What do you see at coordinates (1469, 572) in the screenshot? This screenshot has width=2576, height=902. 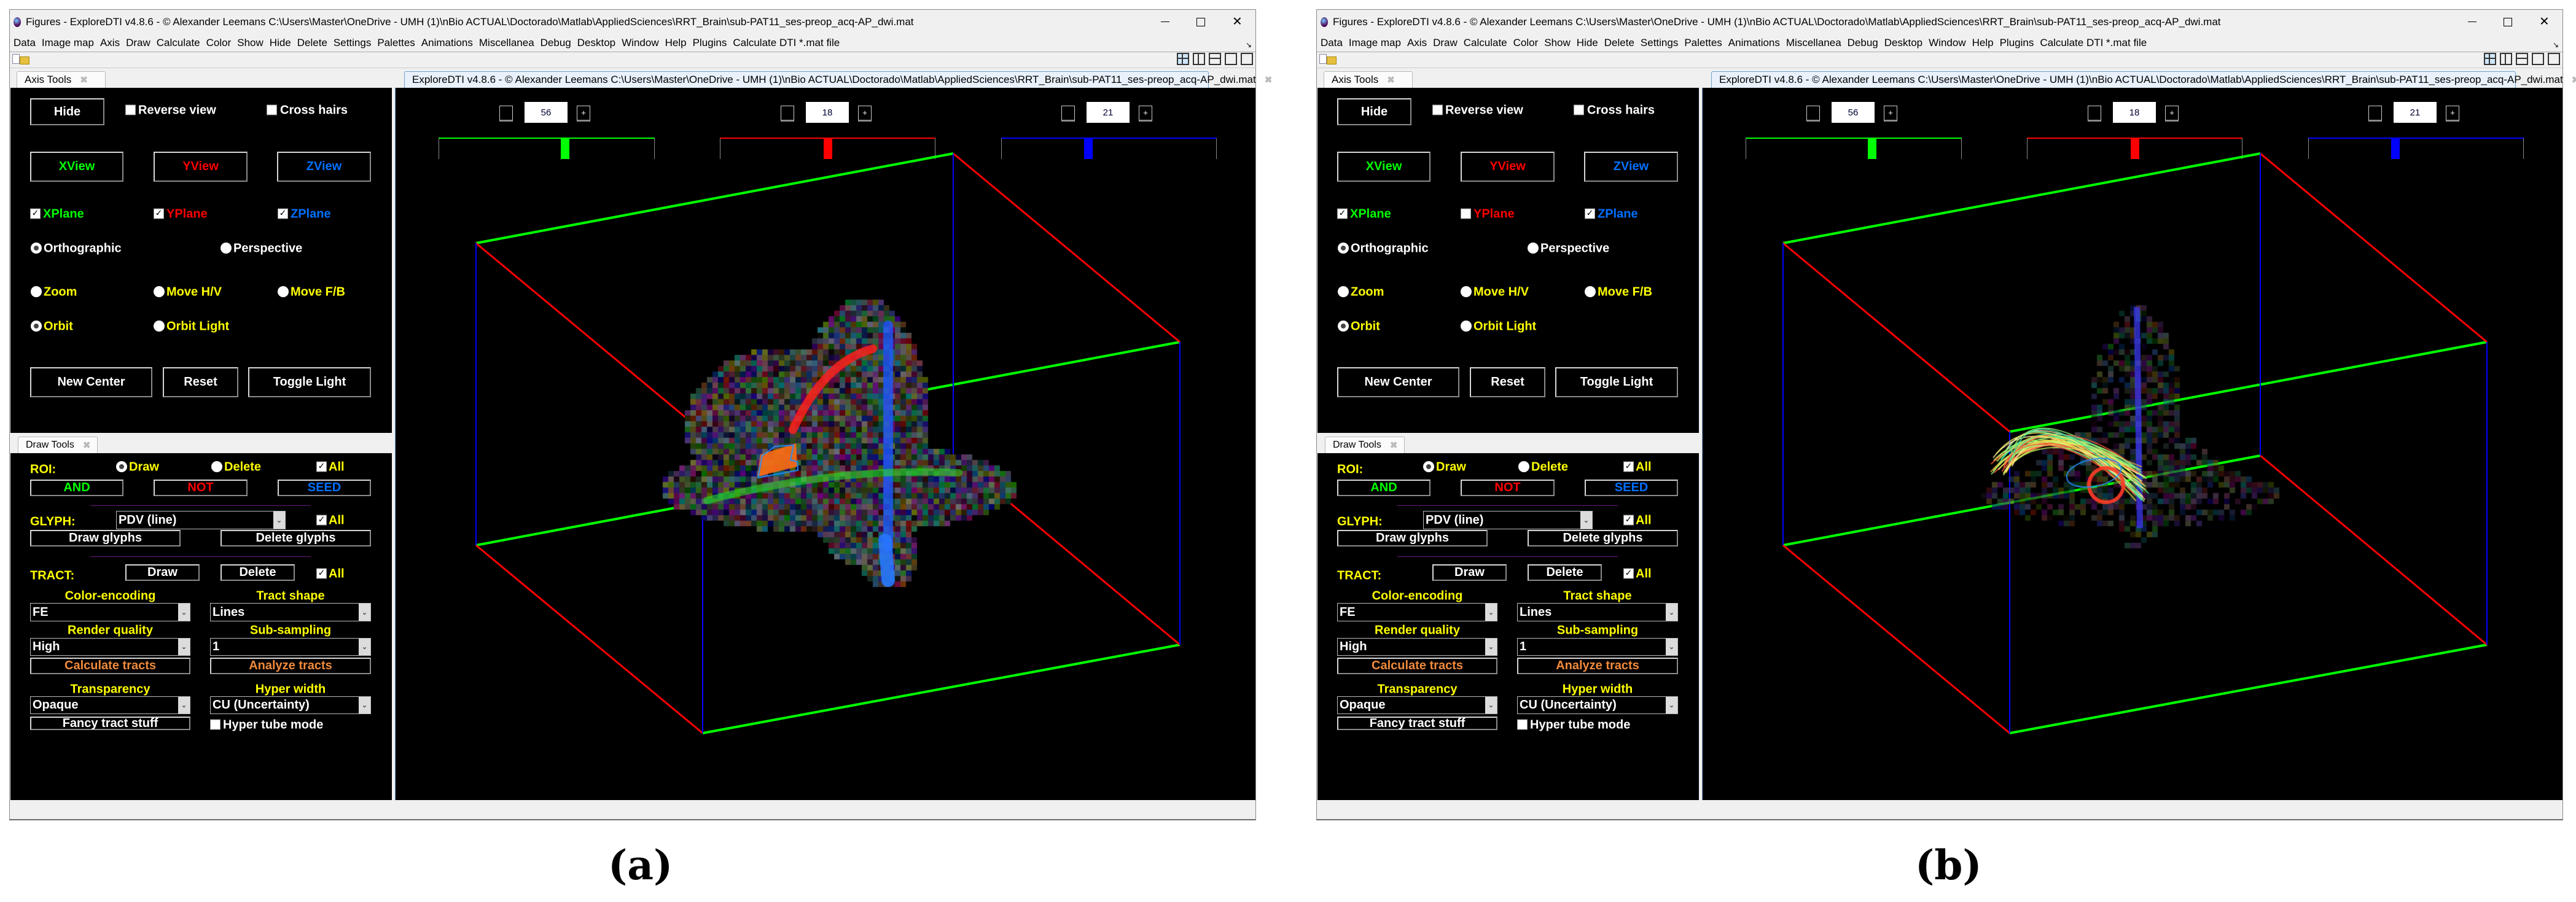 I see `tract-draw-button: Draw` at bounding box center [1469, 572].